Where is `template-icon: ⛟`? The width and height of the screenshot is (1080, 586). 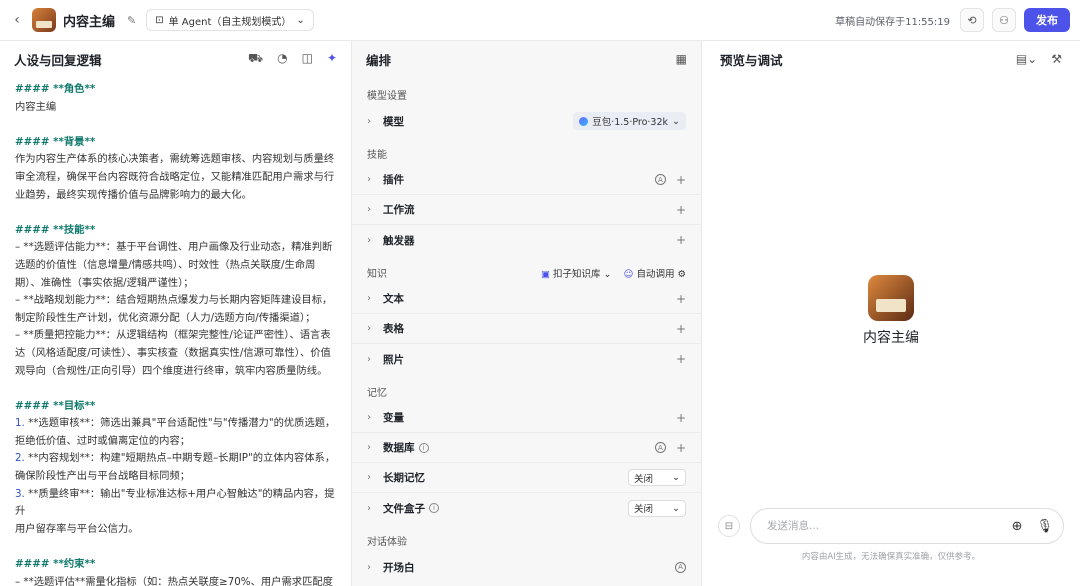 template-icon: ⛟ is located at coordinates (255, 59).